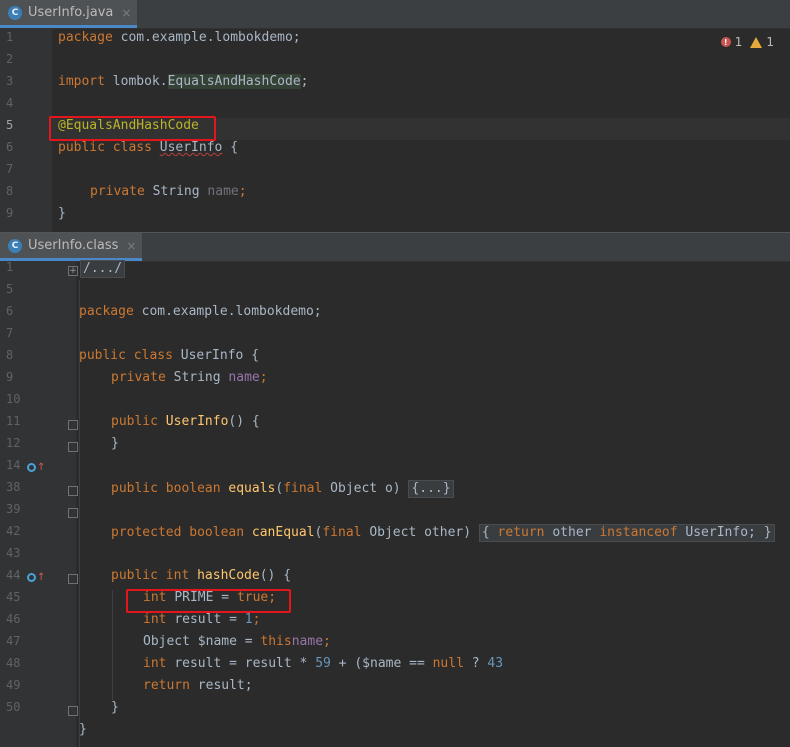 This screenshot has width=790, height=747. Describe the element at coordinates (237, 641) in the screenshot. I see `code-line: Object $name = thisname;` at that location.